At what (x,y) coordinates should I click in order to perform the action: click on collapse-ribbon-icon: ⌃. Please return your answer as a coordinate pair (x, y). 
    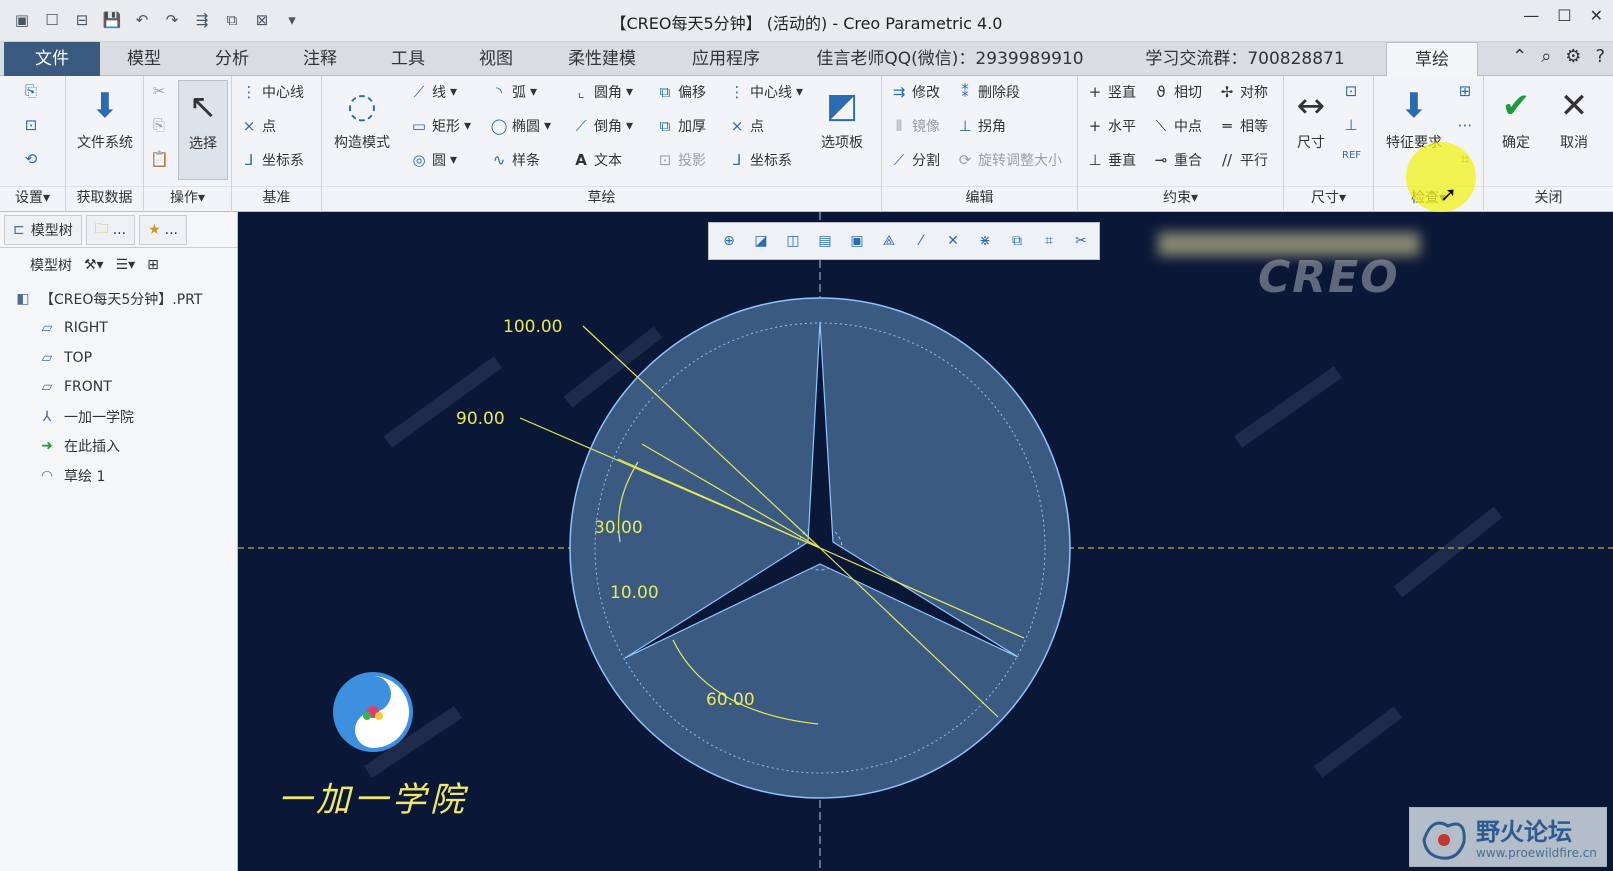
    Looking at the image, I should click on (1519, 56).